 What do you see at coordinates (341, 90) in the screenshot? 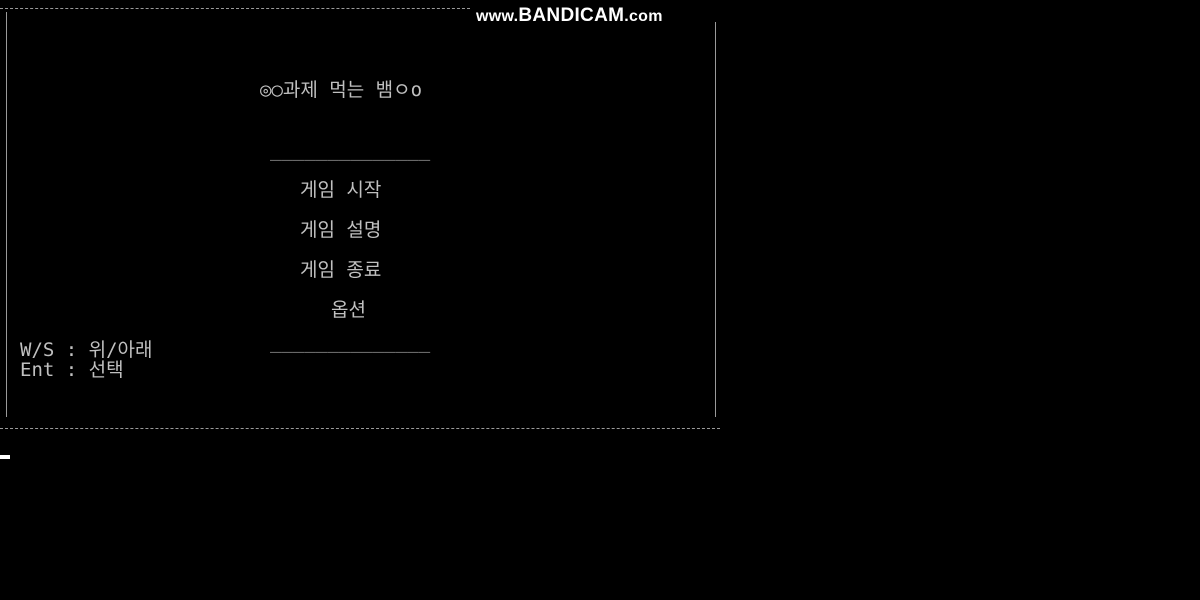
I see `game-title: ◎○과제 먹는 뱀ㅇo` at bounding box center [341, 90].